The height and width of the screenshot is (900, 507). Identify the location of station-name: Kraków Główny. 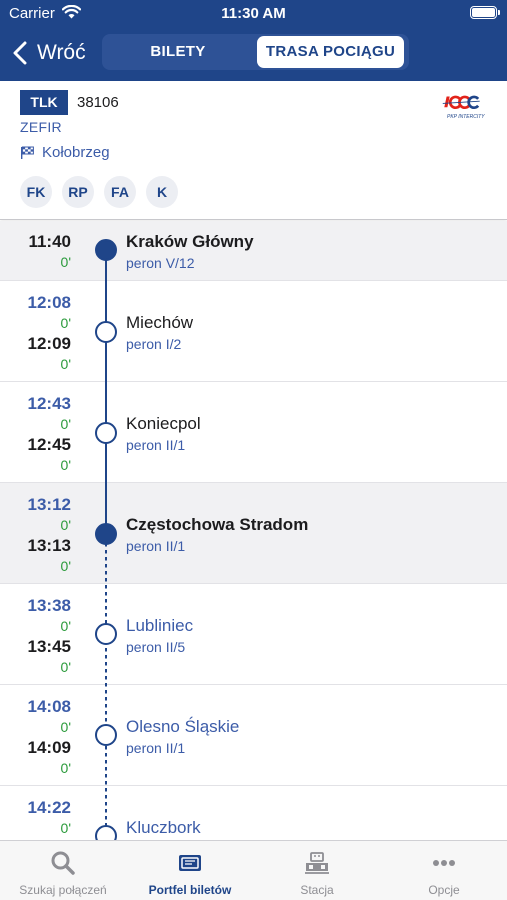
(190, 241).